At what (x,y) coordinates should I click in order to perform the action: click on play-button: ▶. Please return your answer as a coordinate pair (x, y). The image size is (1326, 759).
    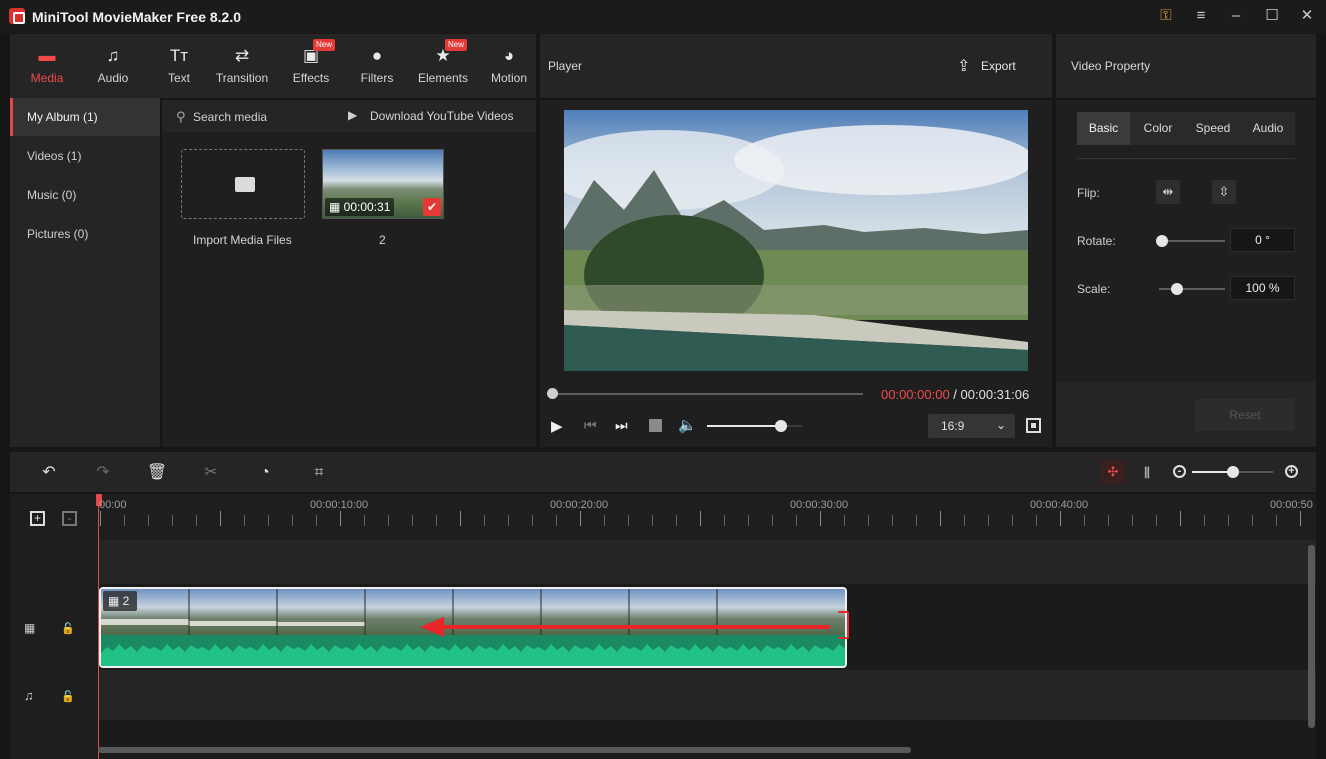
    Looking at the image, I should click on (557, 426).